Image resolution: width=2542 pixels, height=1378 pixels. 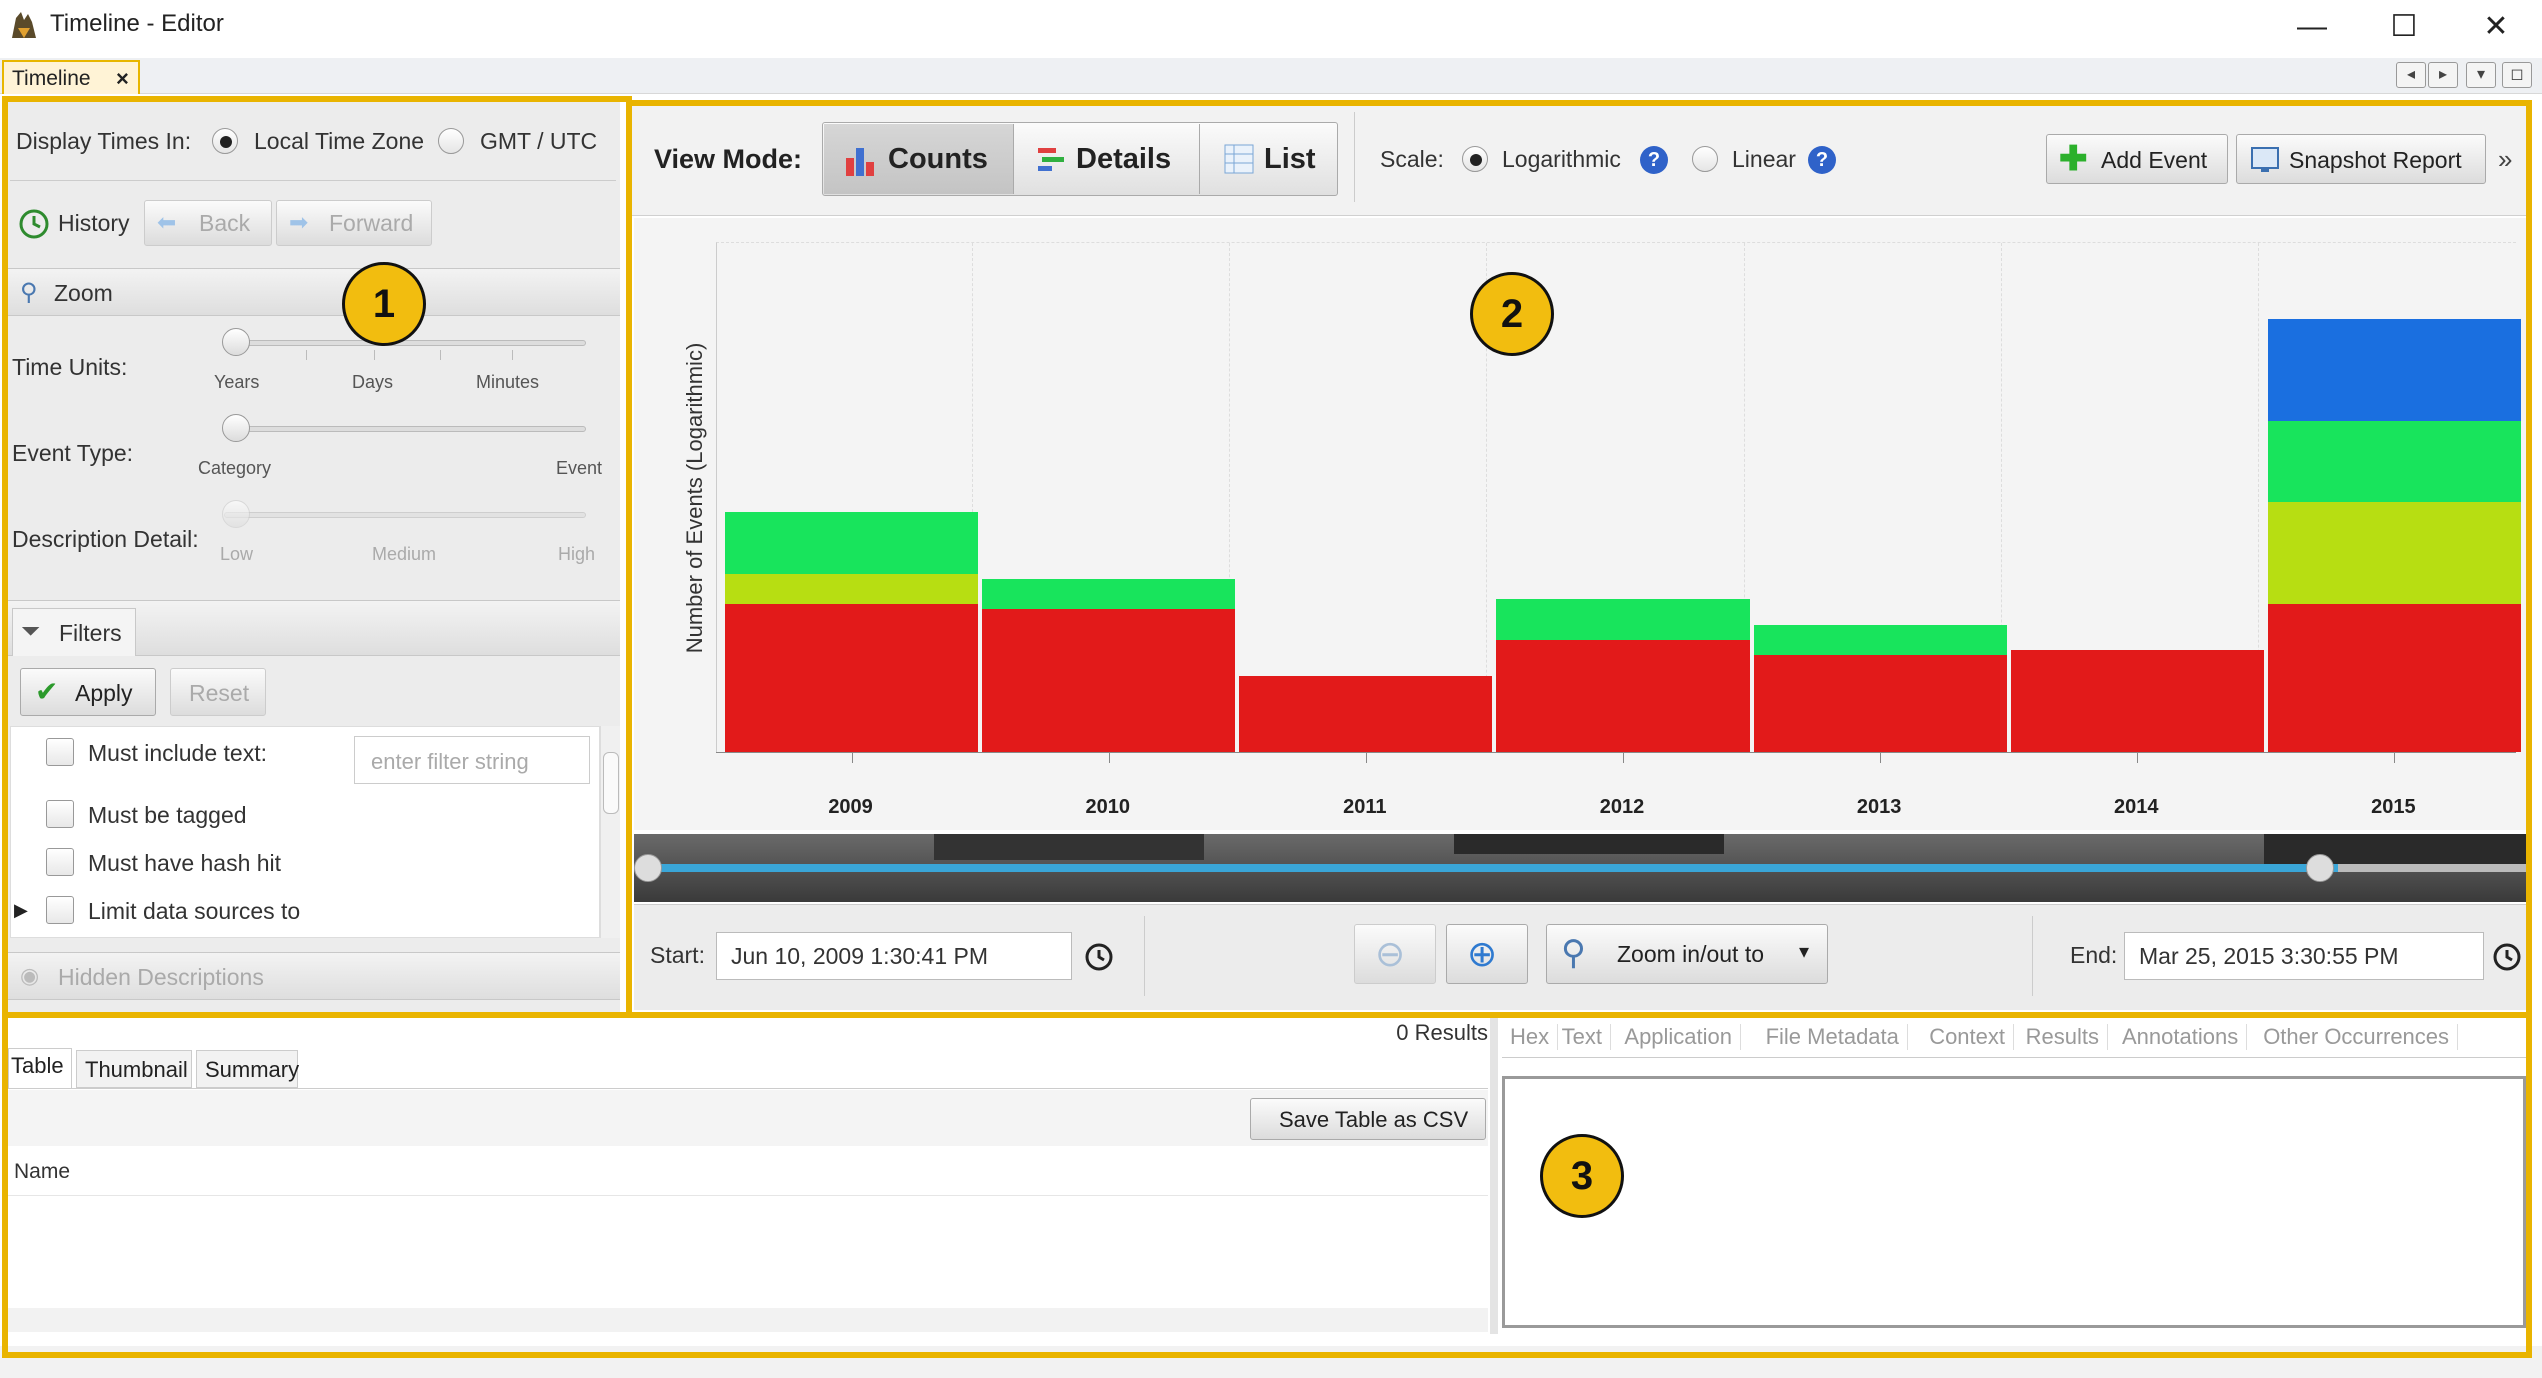 I want to click on tab-label: Timeline, so click(x=51, y=78).